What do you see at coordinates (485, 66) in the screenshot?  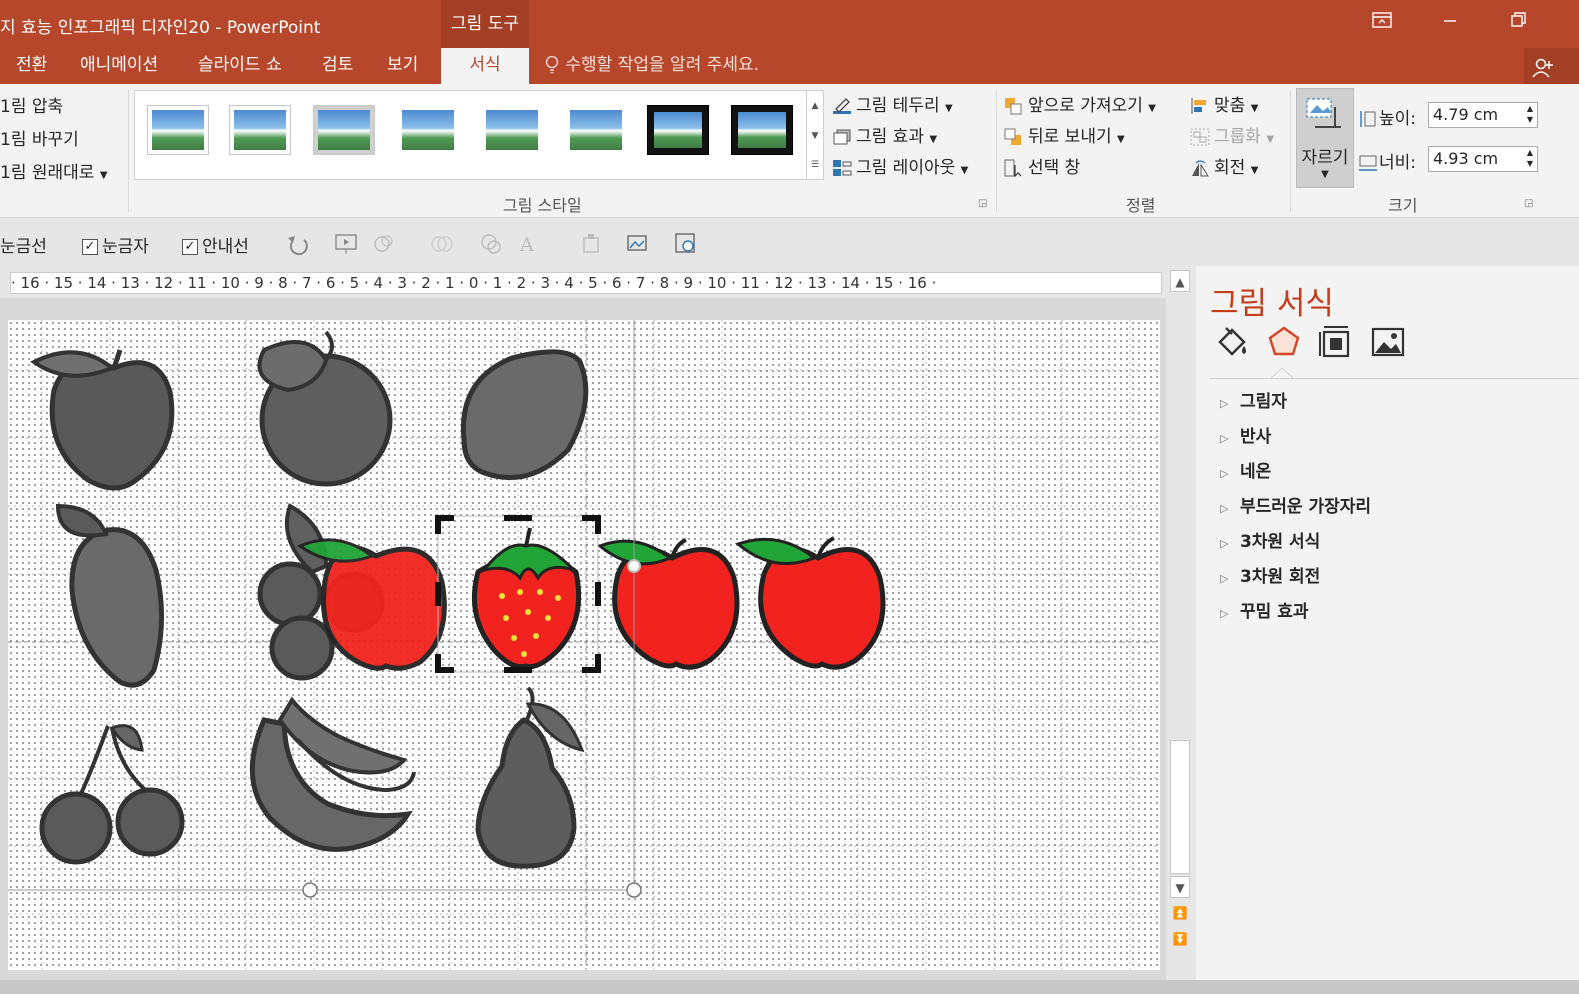 I see `tab-format: 서식` at bounding box center [485, 66].